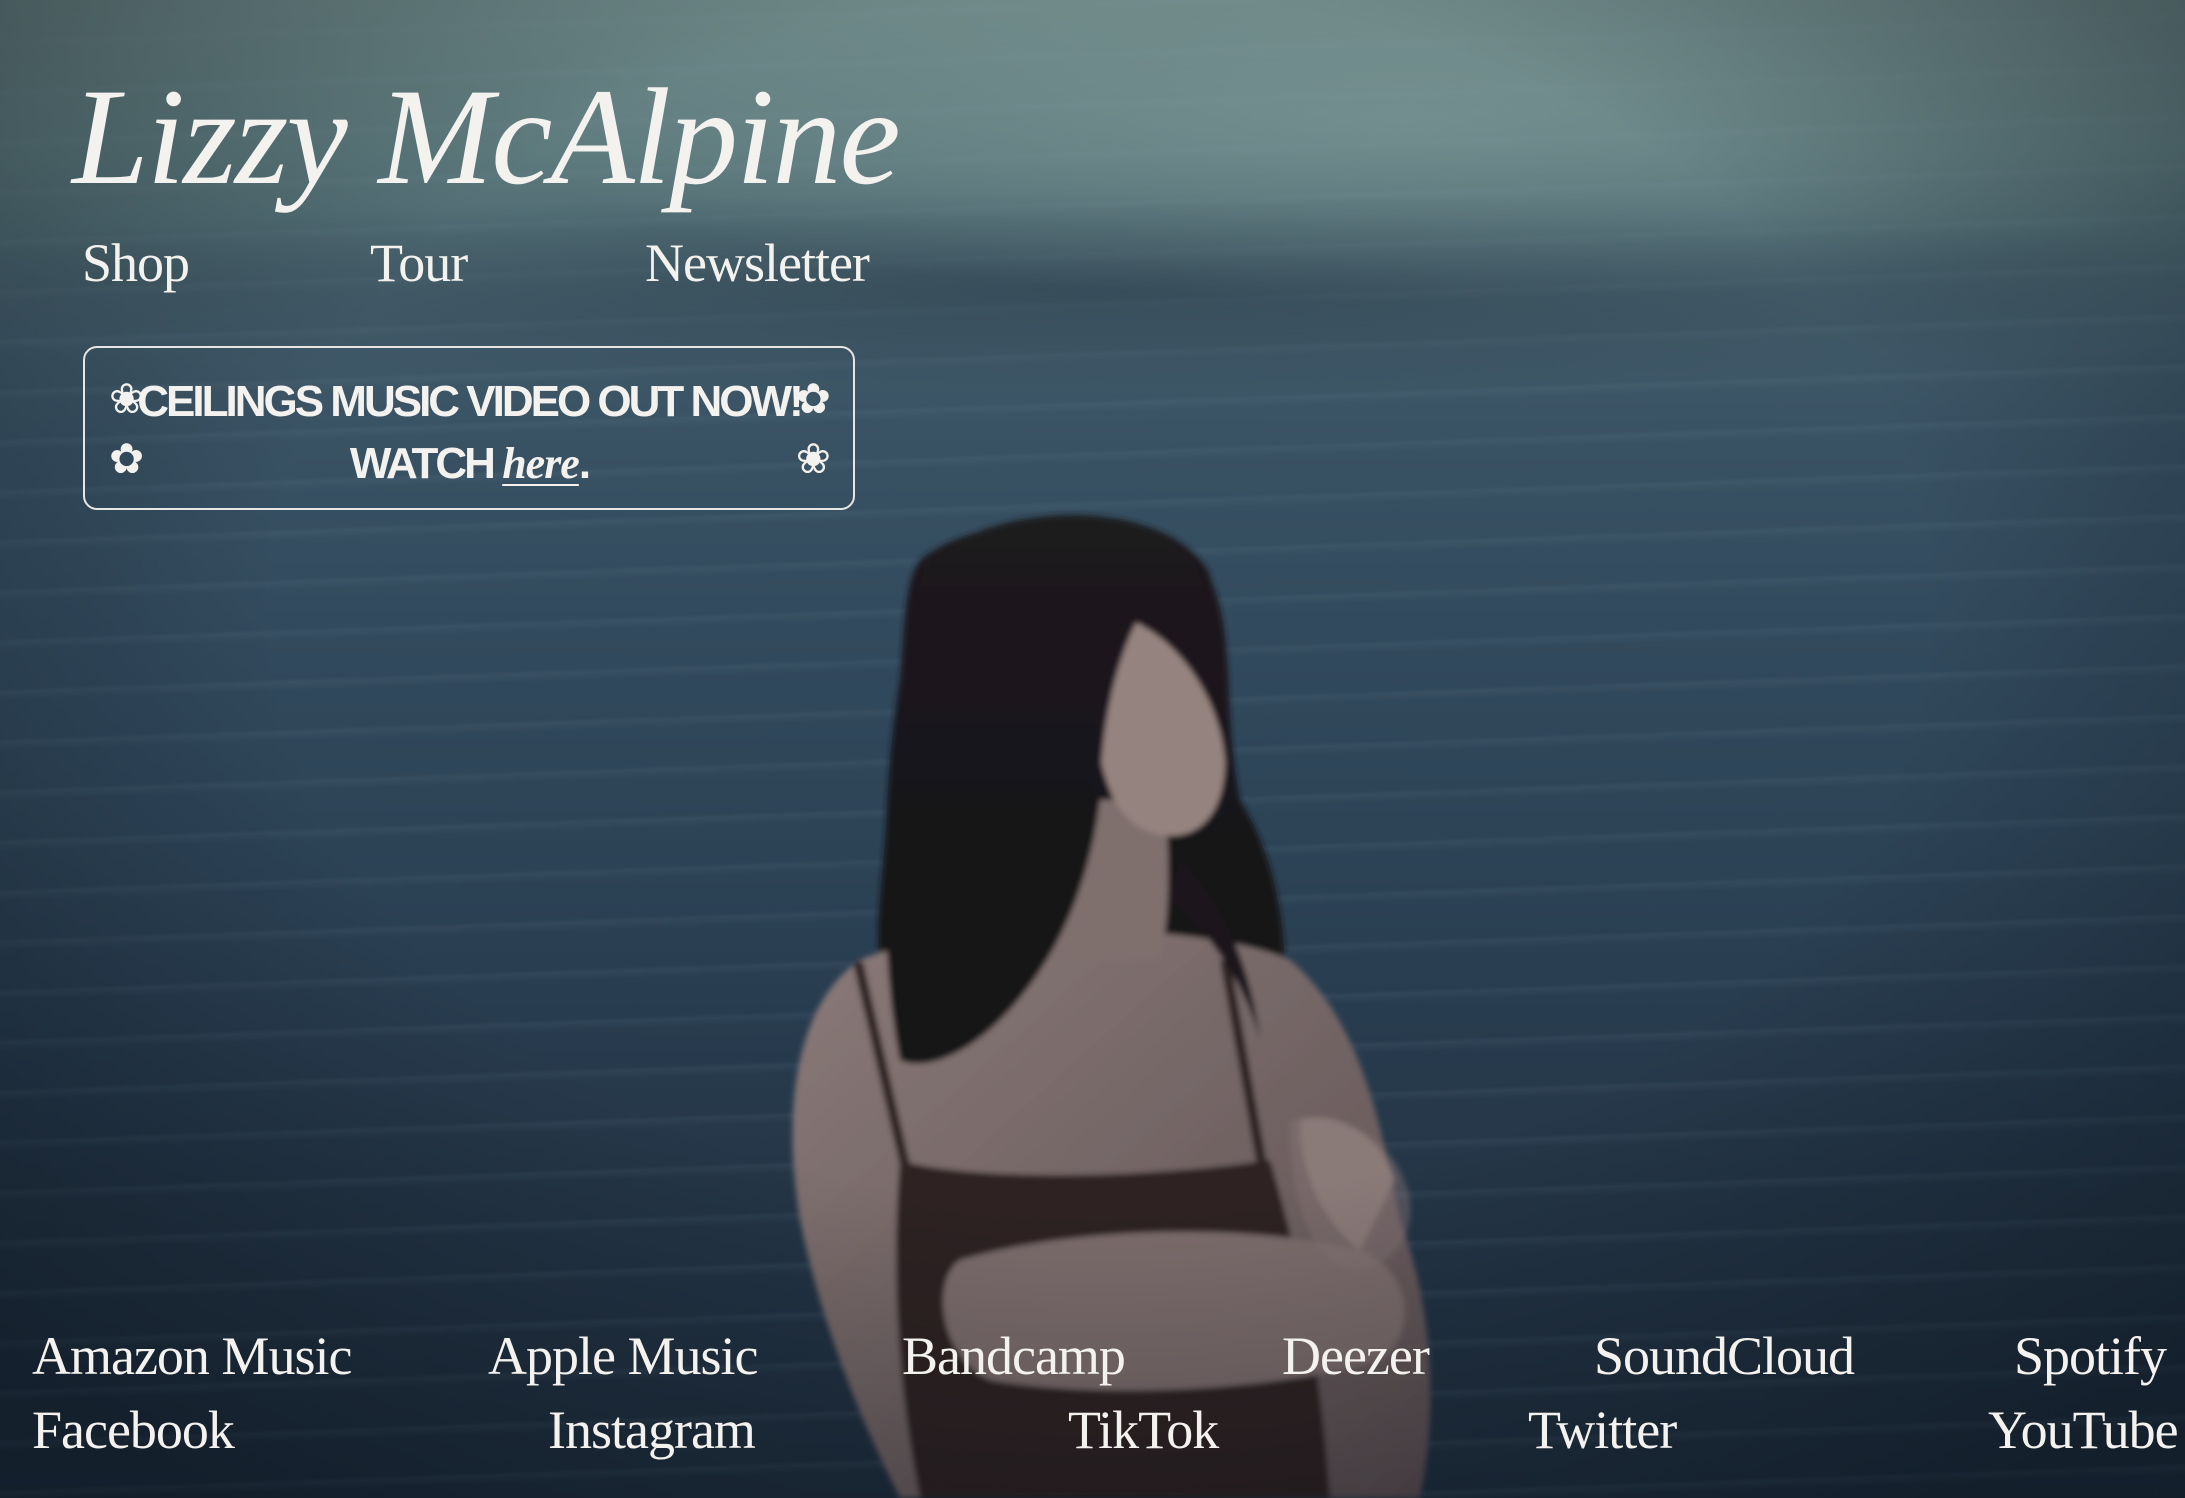  What do you see at coordinates (584, 463) in the screenshot?
I see `banner-cta-suffix: .` at bounding box center [584, 463].